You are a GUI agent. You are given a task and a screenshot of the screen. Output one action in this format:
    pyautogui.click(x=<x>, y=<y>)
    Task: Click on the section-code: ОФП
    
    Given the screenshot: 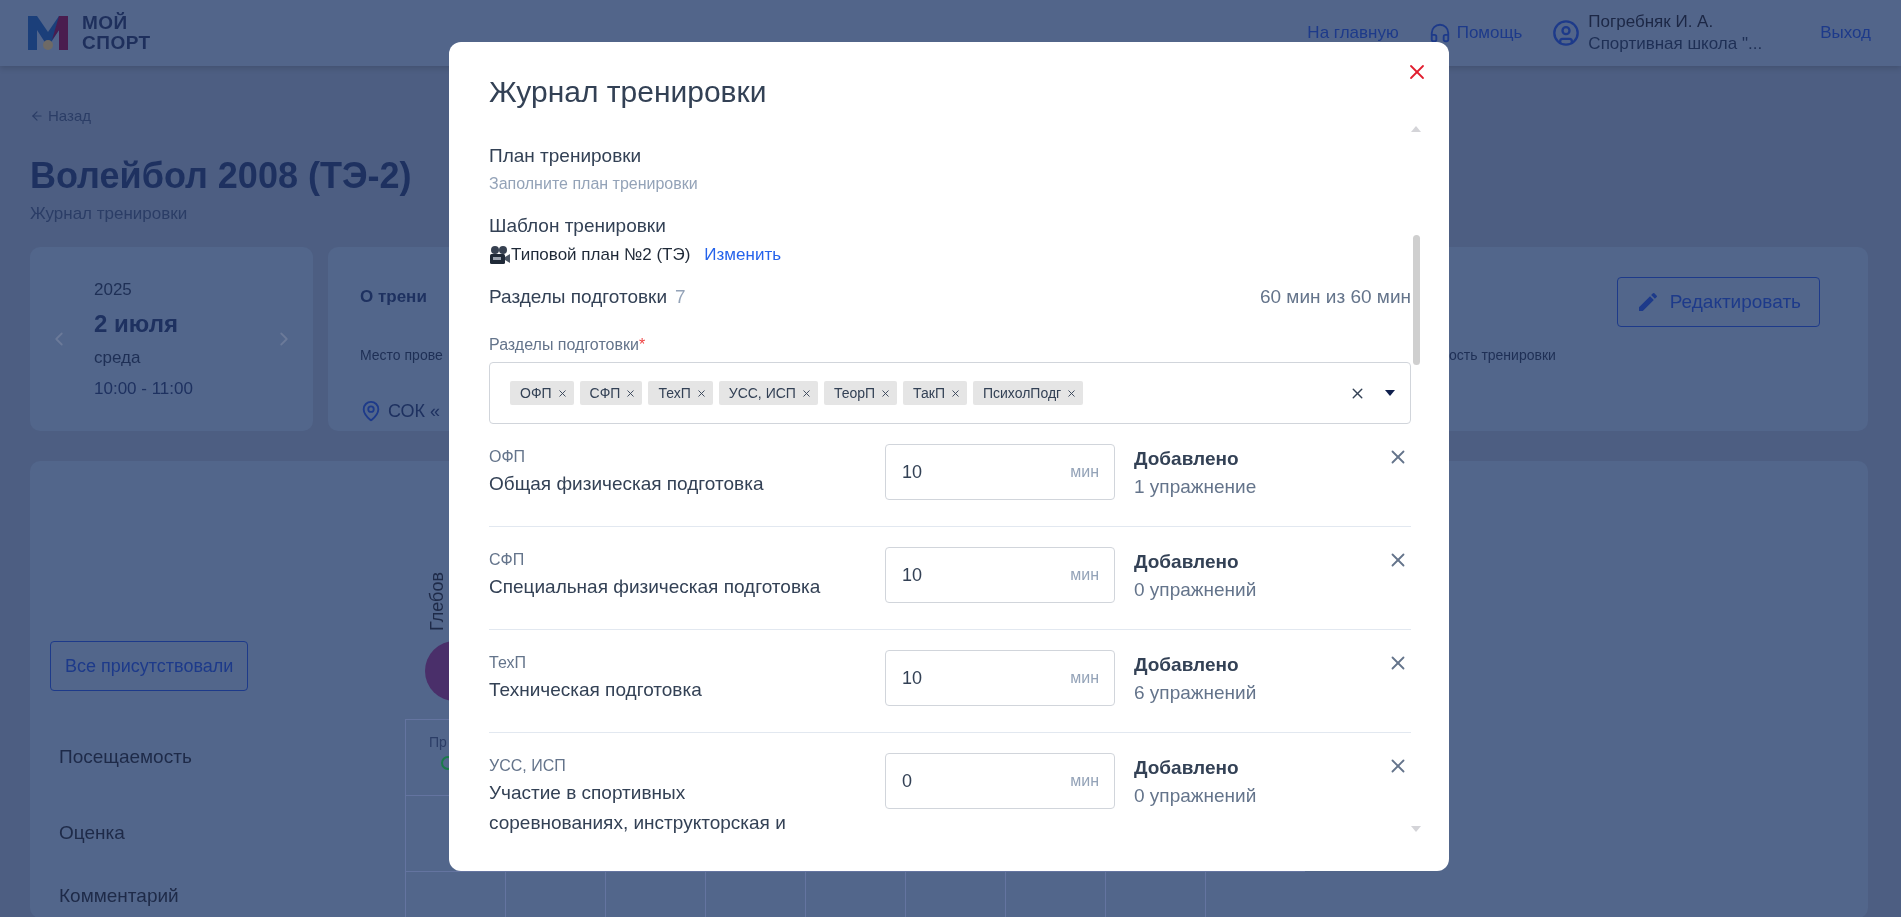 What is the action you would take?
    pyautogui.click(x=508, y=457)
    